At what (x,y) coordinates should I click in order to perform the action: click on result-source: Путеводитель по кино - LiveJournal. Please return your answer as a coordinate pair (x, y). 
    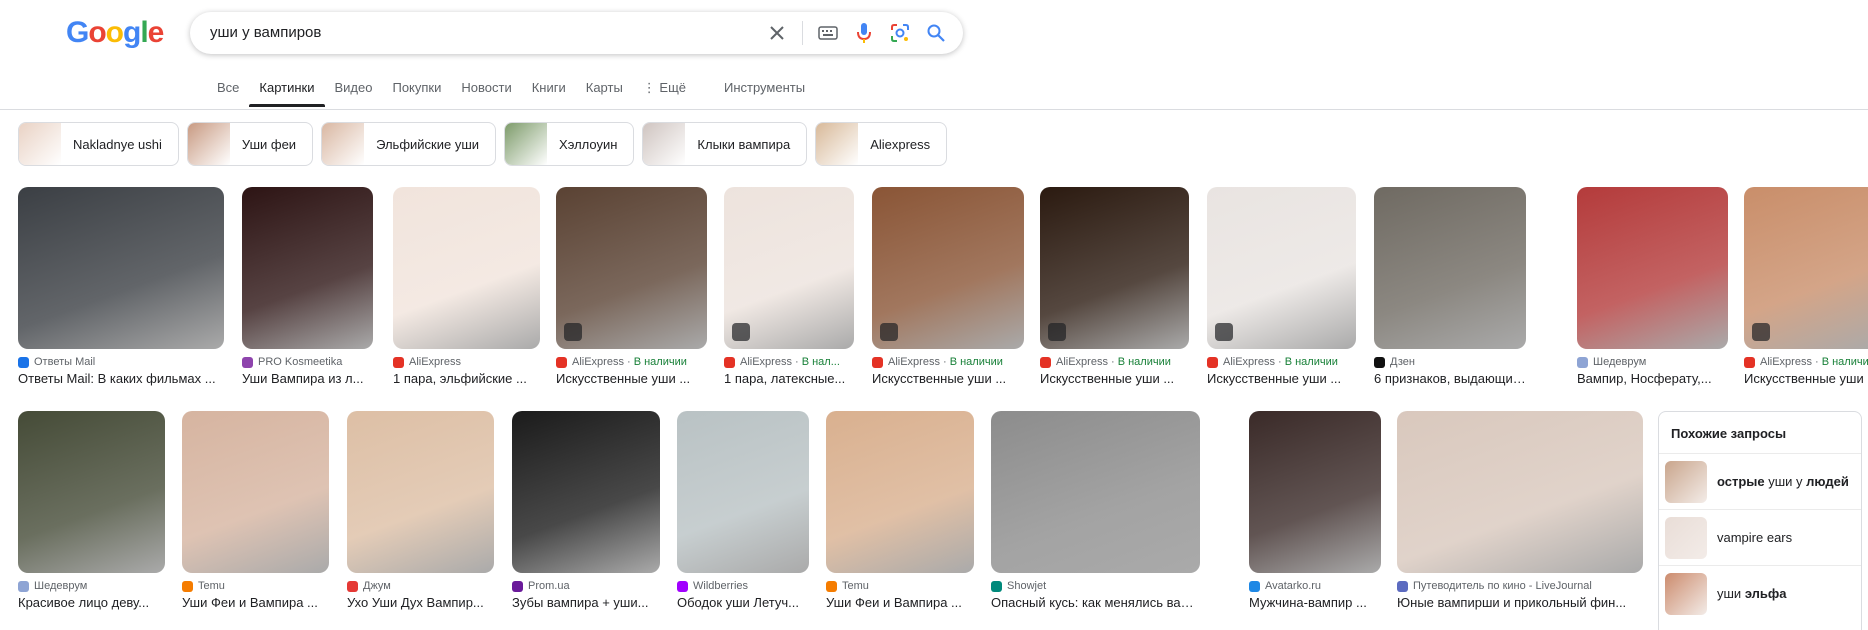
    Looking at the image, I should click on (1520, 586).